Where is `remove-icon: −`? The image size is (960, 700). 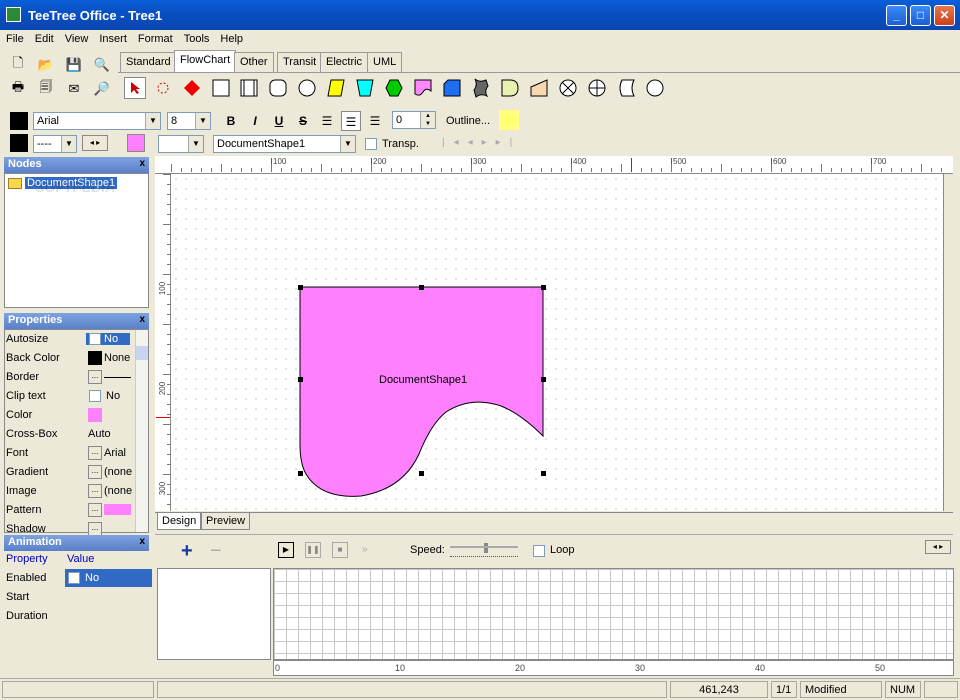 remove-icon: − is located at coordinates (216, 551).